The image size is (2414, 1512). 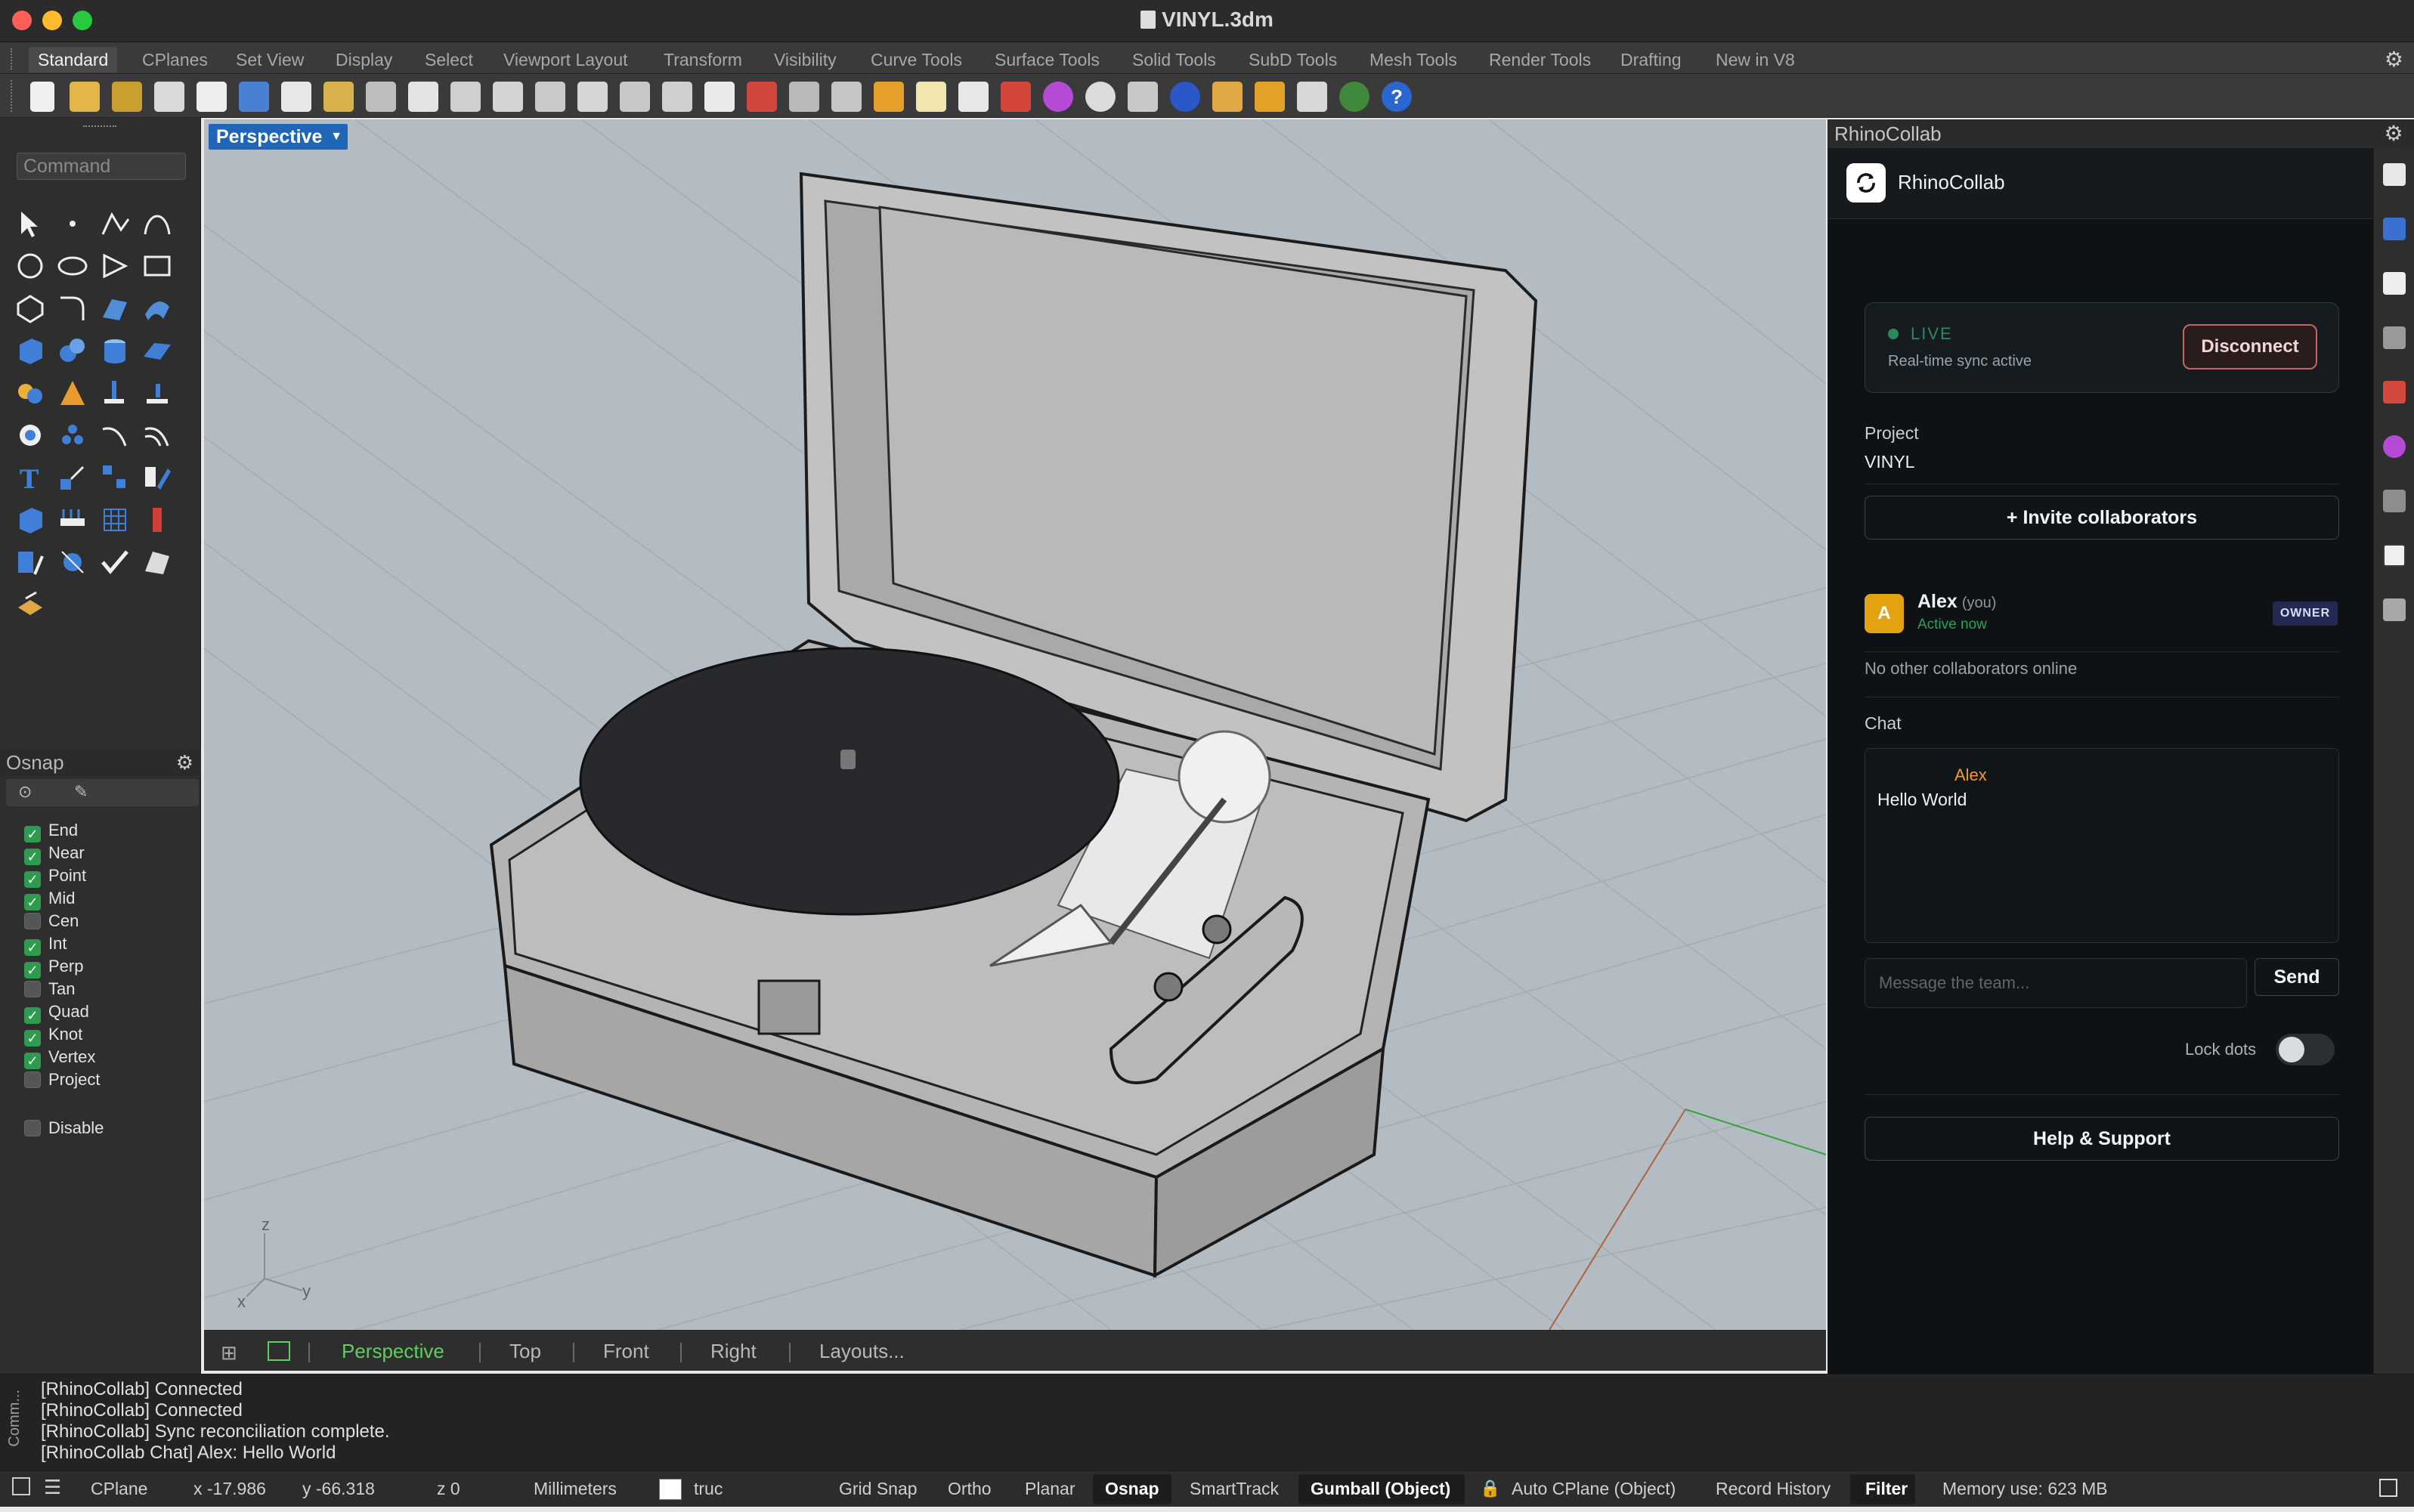 I want to click on open-folder-icon, so click(x=85, y=97).